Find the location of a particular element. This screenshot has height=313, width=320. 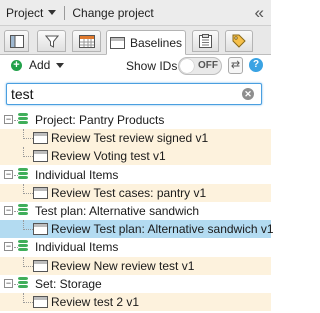

tab-clipboard is located at coordinates (205, 41).